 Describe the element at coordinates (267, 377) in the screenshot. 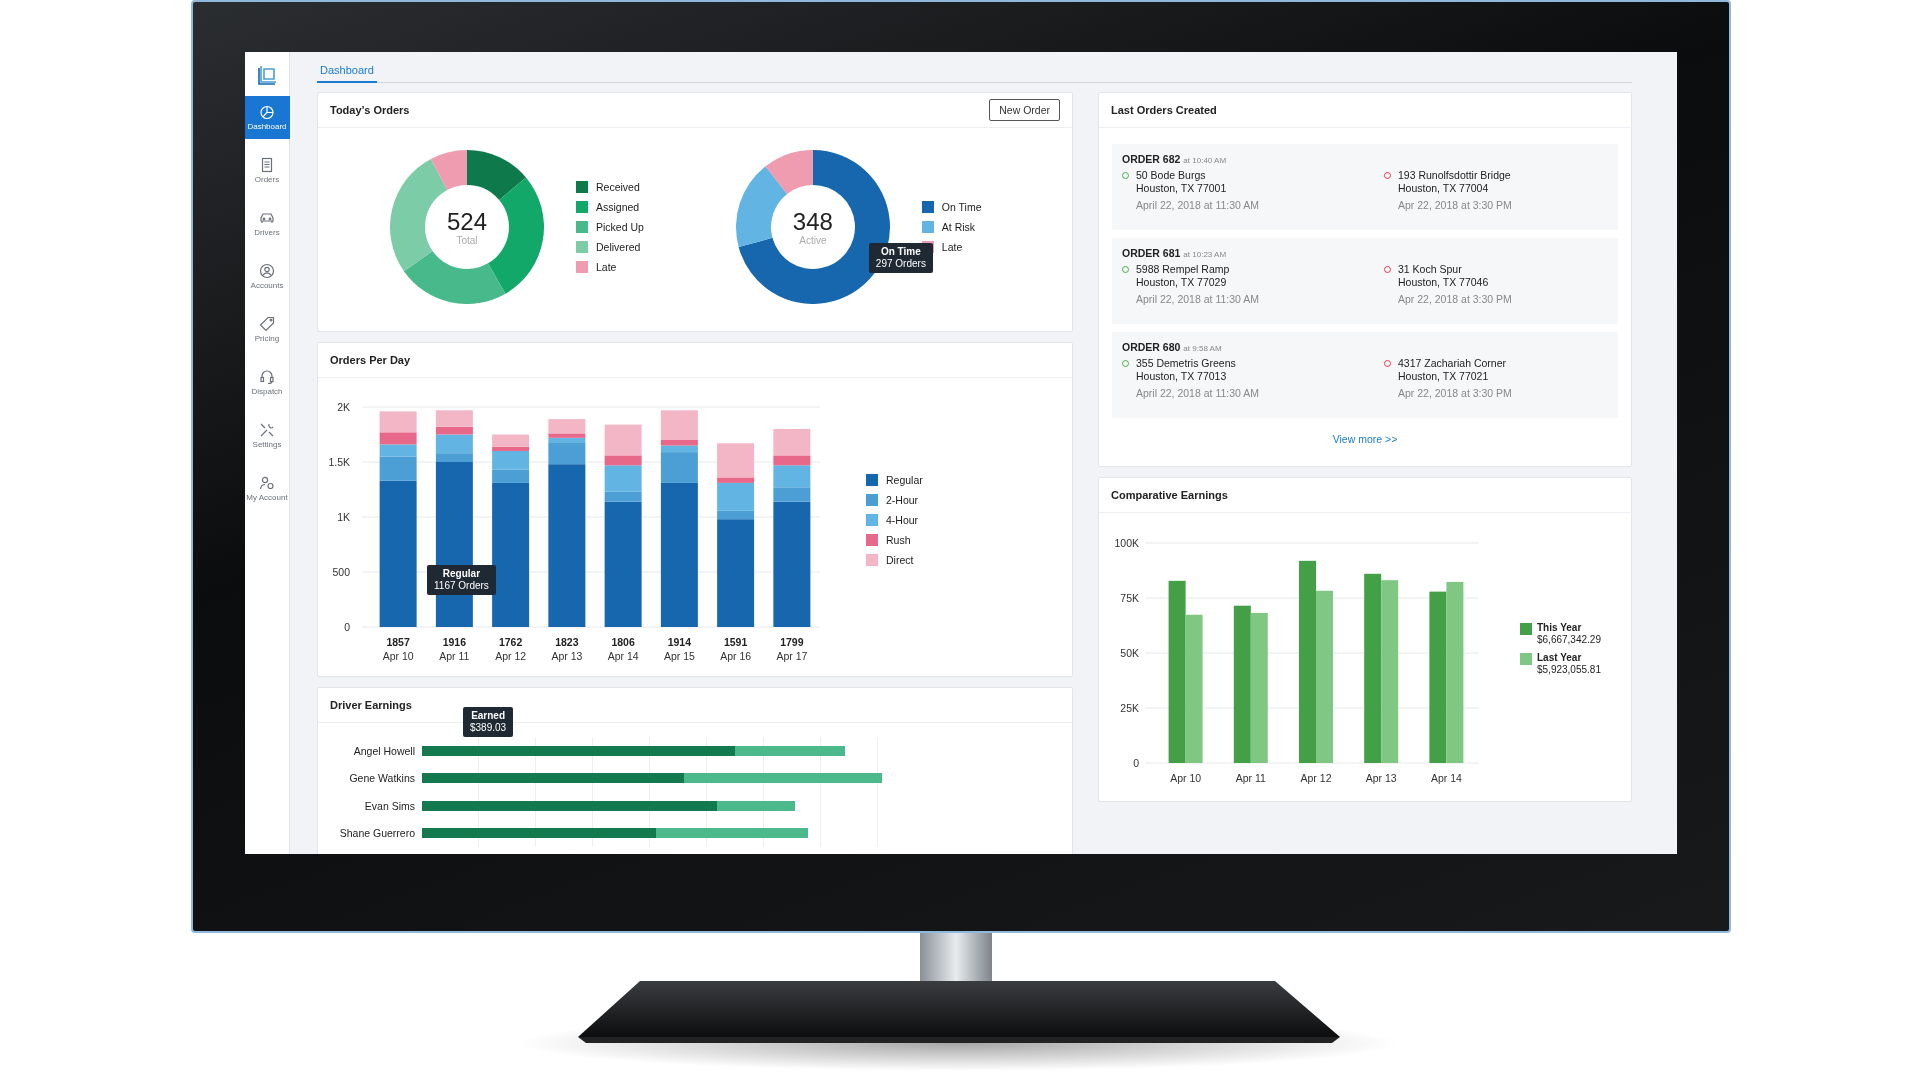

I see `headset-icon` at that location.